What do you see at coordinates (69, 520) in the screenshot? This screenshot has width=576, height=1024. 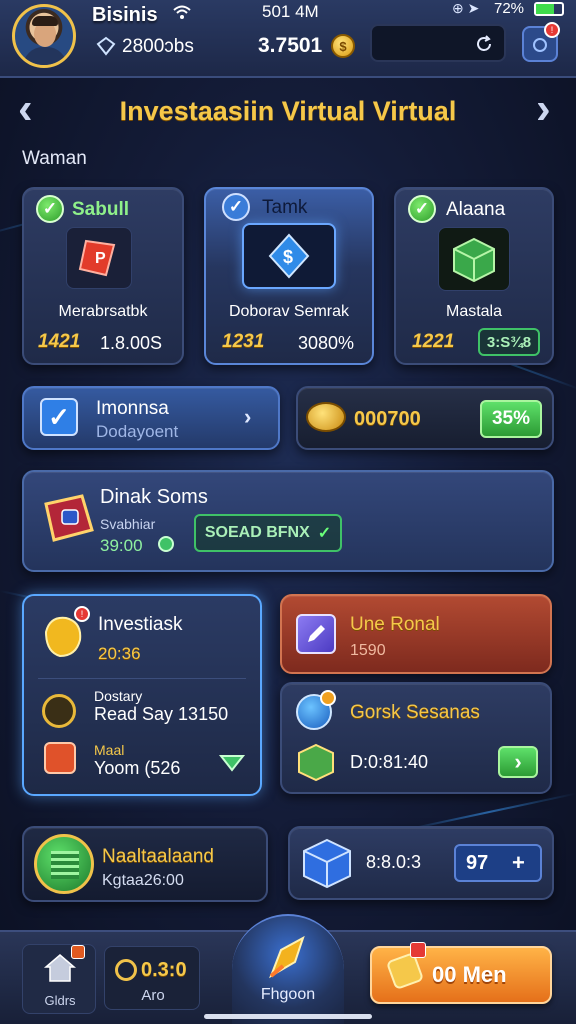 I see `book-icon` at bounding box center [69, 520].